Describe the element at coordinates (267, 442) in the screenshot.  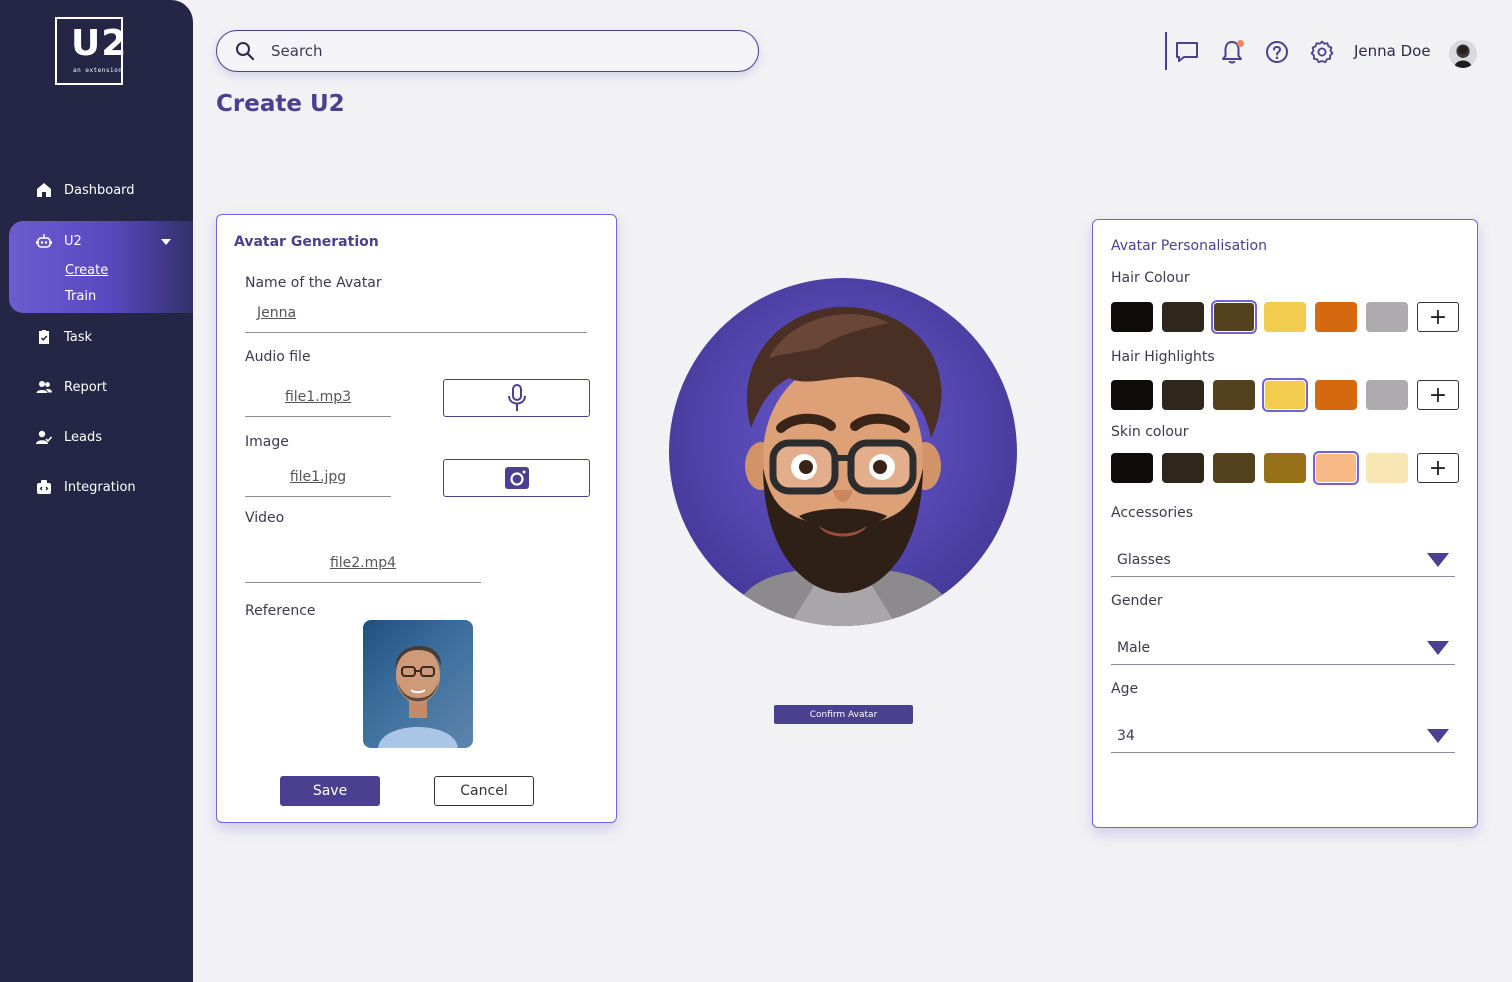
I see `image-label: Image` at that location.